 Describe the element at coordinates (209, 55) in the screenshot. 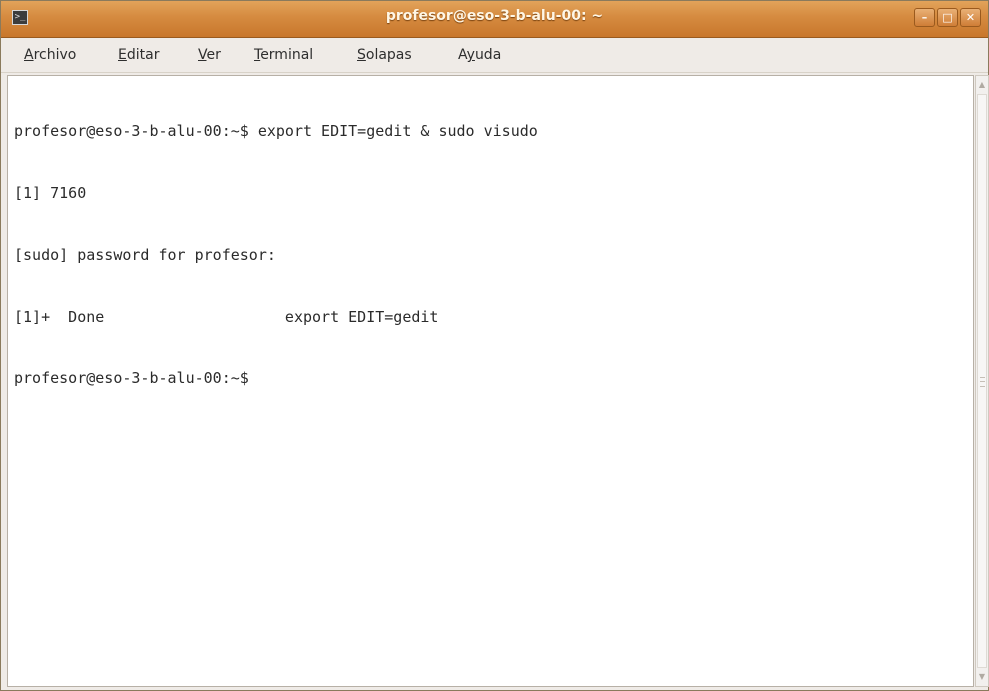

I see `menu-ver: Ver` at that location.